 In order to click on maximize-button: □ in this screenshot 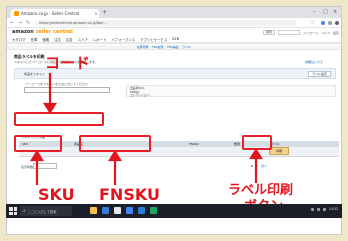, I will do `click(325, 12)`.